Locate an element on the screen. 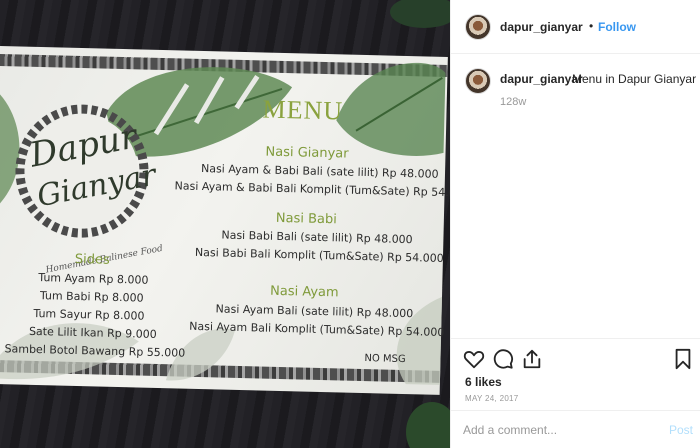 The width and height of the screenshot is (700, 448). post-header: dapur_gianyar • Follow is located at coordinates (575, 27).